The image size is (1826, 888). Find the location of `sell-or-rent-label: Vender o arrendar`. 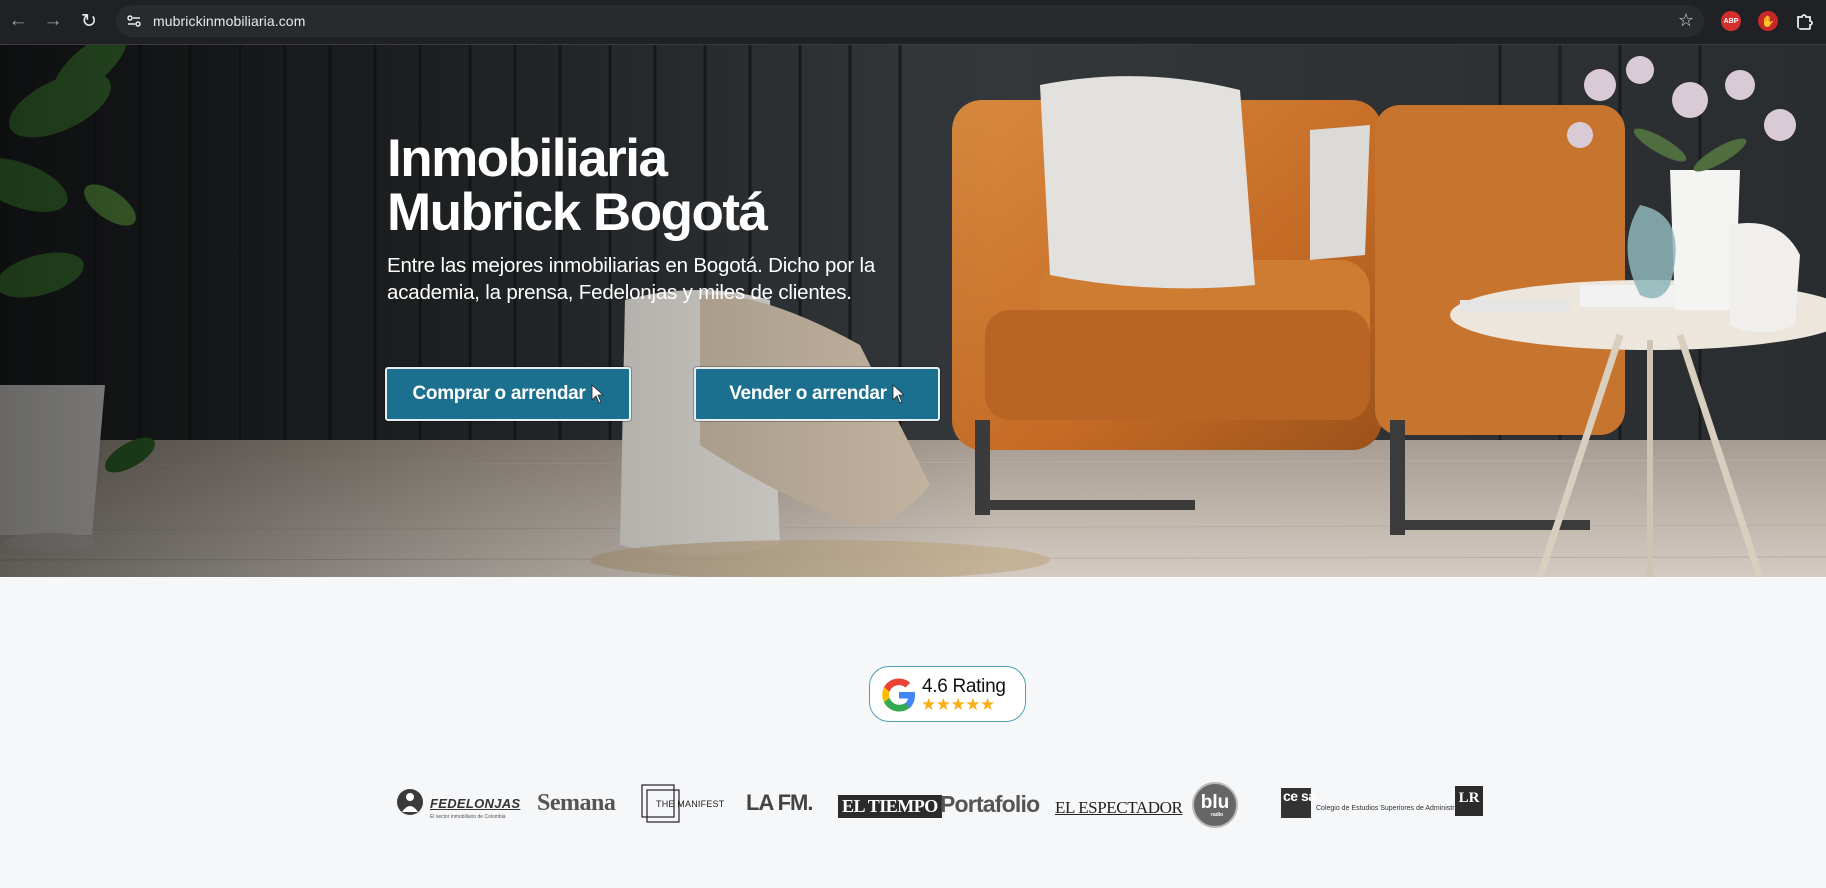

sell-or-rent-label: Vender o arrendar is located at coordinates (808, 393).